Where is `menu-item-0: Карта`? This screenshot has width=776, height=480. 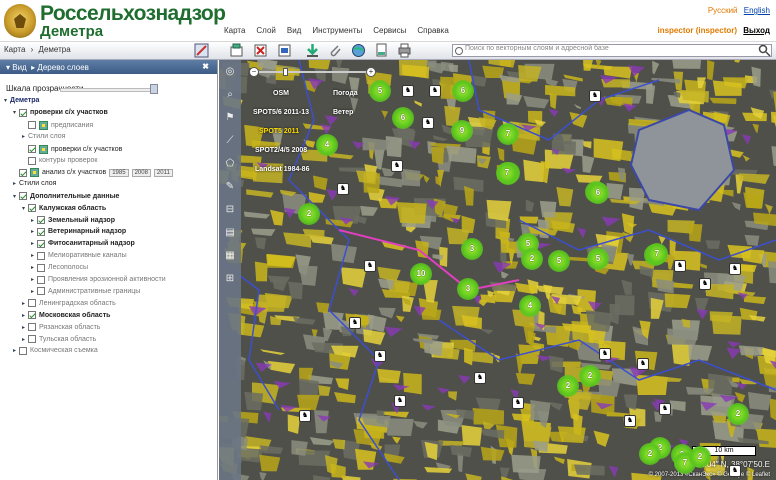 menu-item-0: Карта is located at coordinates (239, 30).